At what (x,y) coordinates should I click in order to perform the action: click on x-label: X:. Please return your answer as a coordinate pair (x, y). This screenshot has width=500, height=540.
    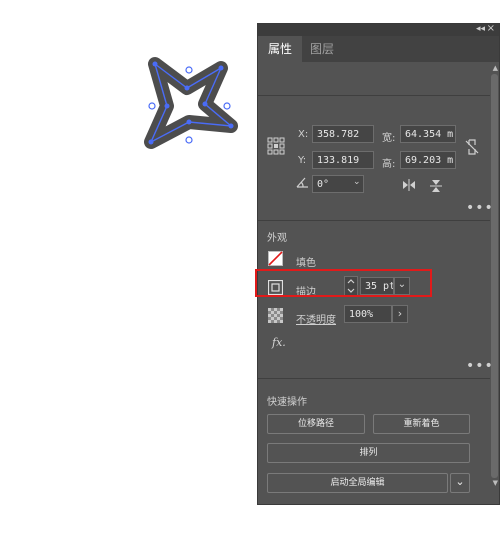
    Looking at the image, I should click on (303, 134).